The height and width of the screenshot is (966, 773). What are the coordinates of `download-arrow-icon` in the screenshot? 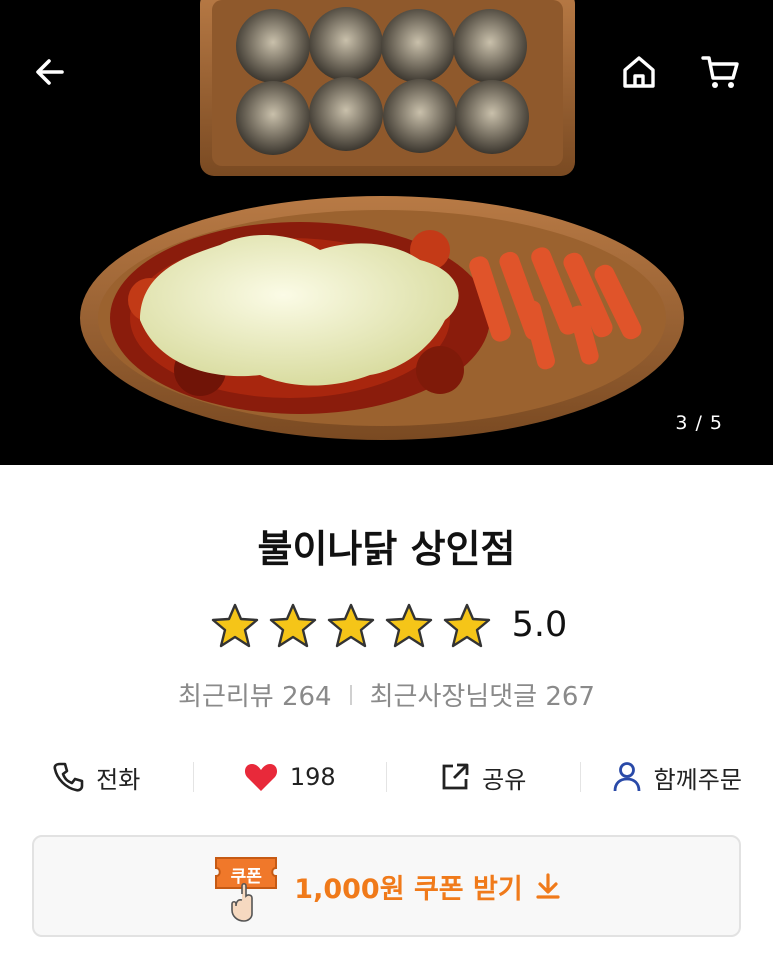 It's located at (548, 886).